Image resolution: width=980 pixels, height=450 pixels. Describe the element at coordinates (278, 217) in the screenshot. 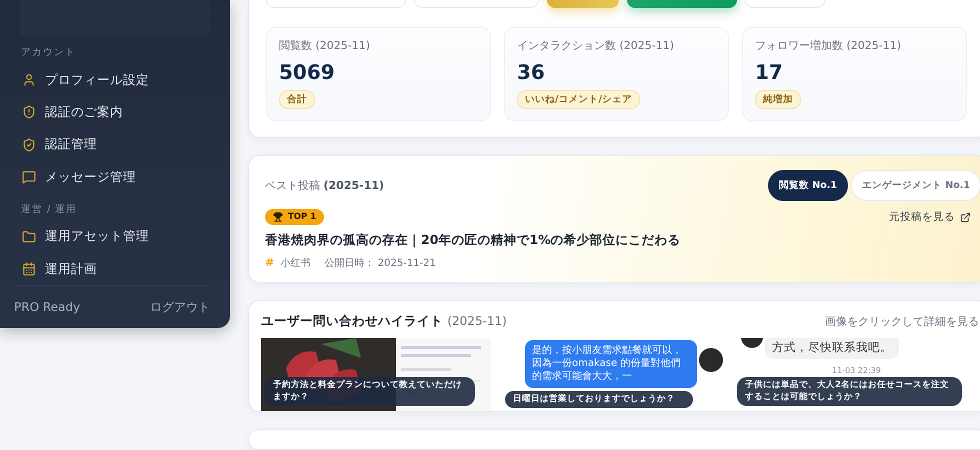

I see `trophy-icon` at that location.